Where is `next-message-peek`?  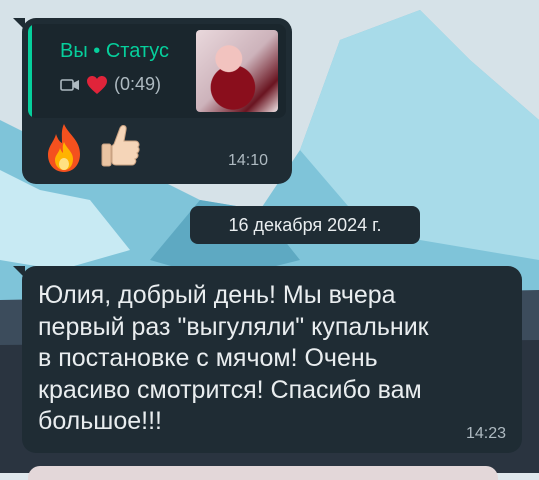 next-message-peek is located at coordinates (263, 473).